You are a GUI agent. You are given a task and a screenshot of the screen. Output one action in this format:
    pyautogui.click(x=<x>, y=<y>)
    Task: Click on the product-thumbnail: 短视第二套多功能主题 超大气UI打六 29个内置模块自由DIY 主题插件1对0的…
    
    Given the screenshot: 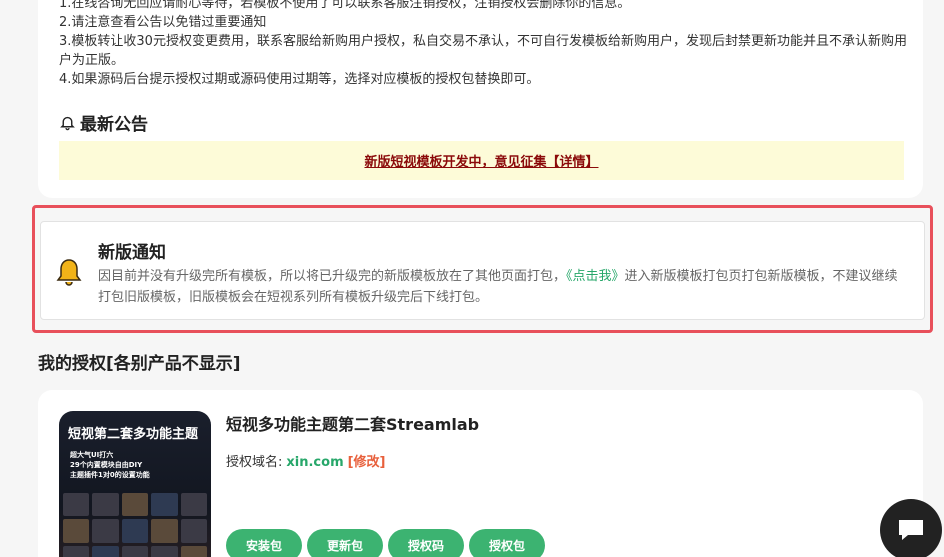 What is the action you would take?
    pyautogui.click(x=135, y=484)
    